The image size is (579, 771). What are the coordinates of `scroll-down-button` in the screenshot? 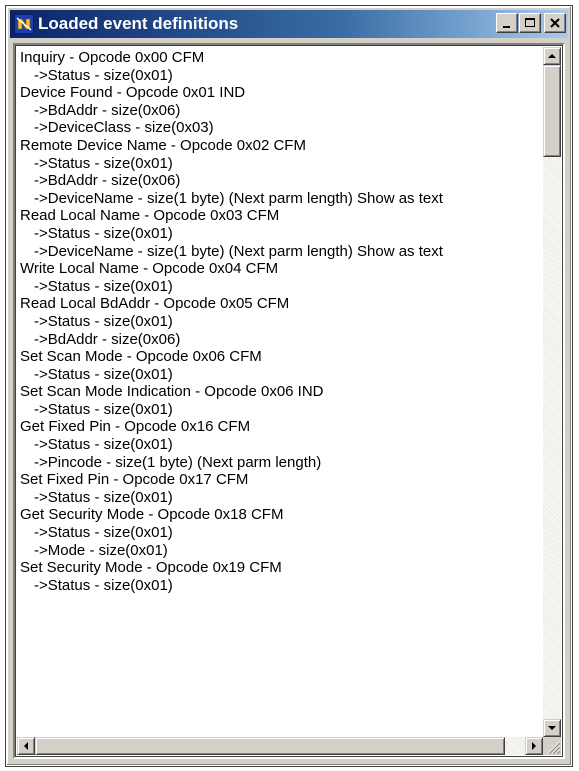 It's located at (552, 728).